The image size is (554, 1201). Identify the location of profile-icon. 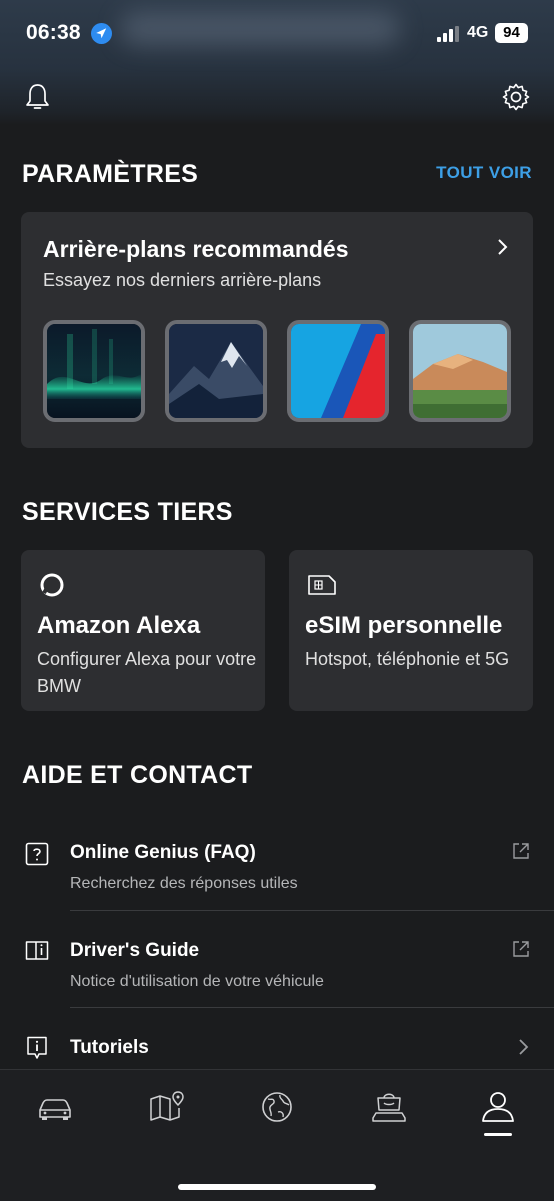
(498, 1107).